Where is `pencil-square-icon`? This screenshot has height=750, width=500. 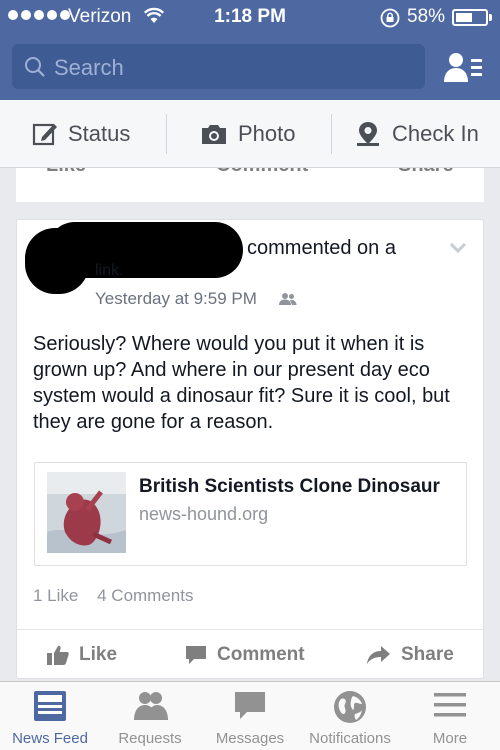
pencil-square-icon is located at coordinates (44, 134).